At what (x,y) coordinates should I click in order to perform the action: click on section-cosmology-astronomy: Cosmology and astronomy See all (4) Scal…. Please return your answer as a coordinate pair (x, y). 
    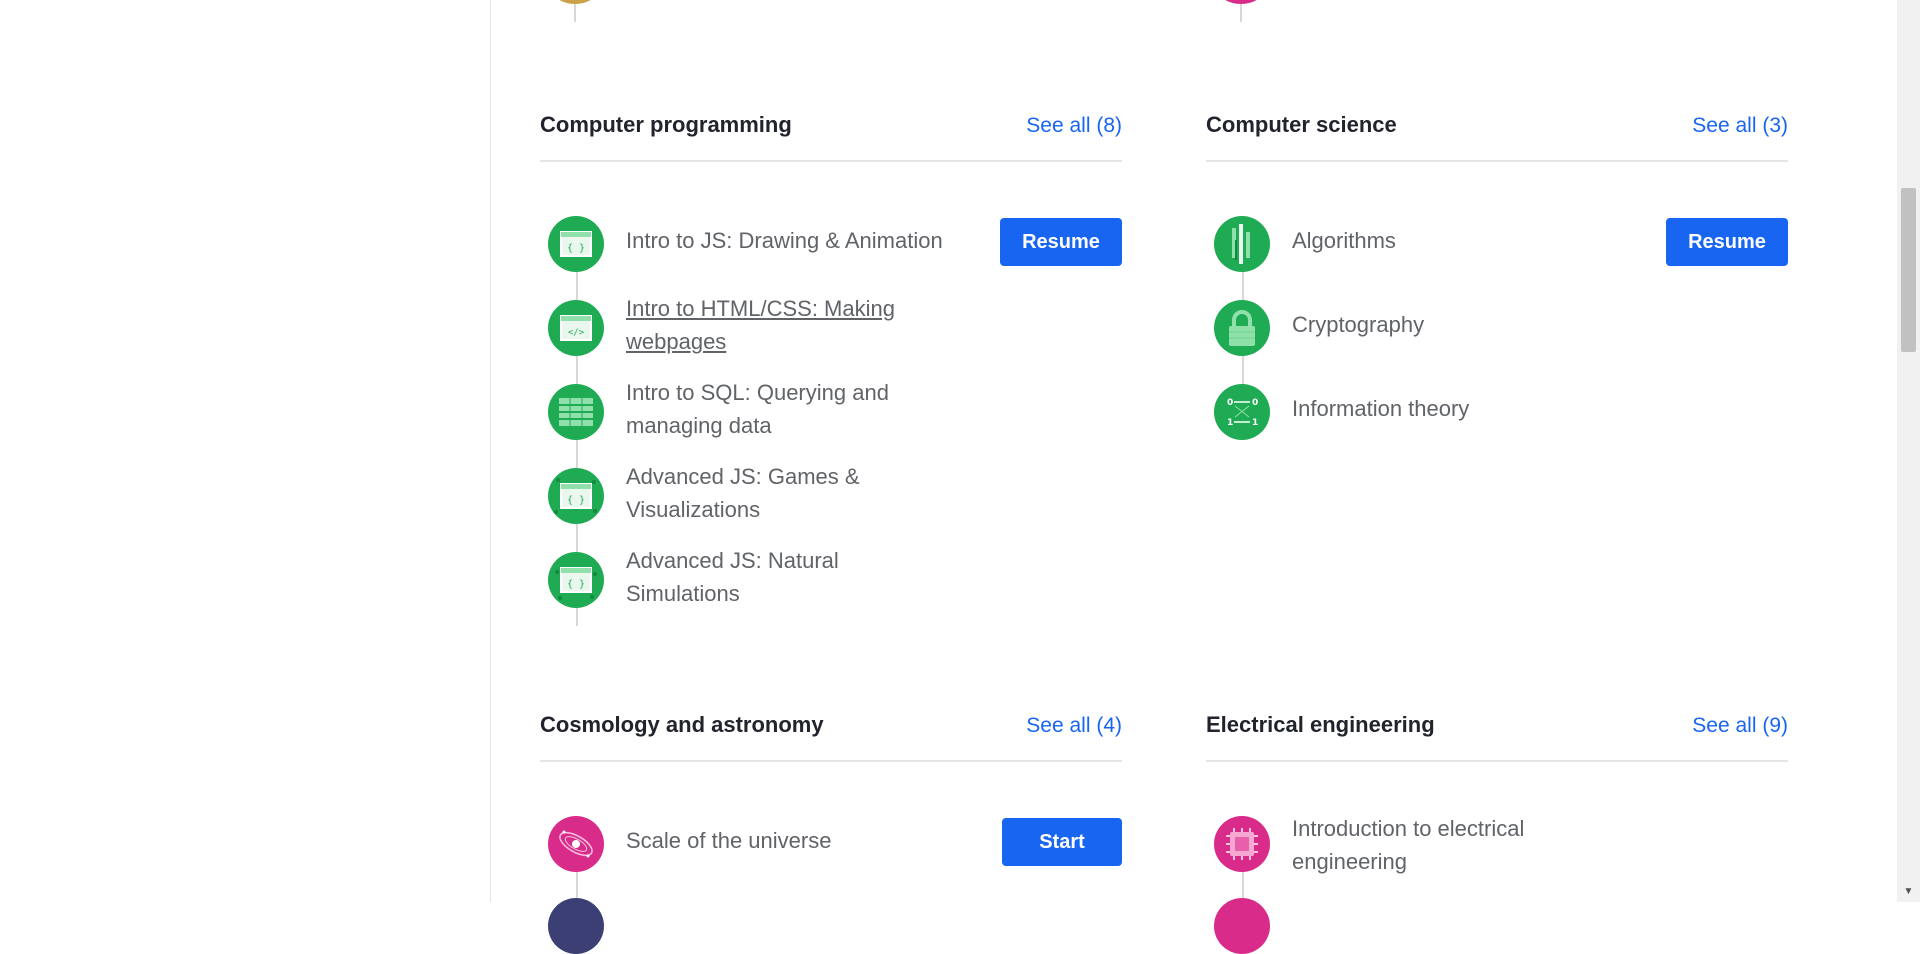
    Looking at the image, I should click on (831, 828).